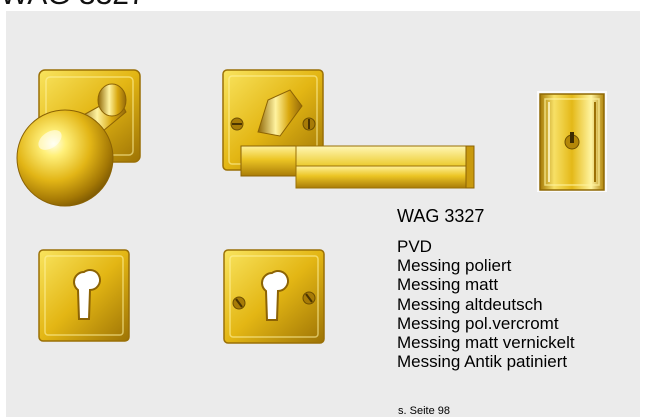 Image resolution: width=645 pixels, height=417 pixels. Describe the element at coordinates (572, 141) in the screenshot. I see `backplate-image` at that location.